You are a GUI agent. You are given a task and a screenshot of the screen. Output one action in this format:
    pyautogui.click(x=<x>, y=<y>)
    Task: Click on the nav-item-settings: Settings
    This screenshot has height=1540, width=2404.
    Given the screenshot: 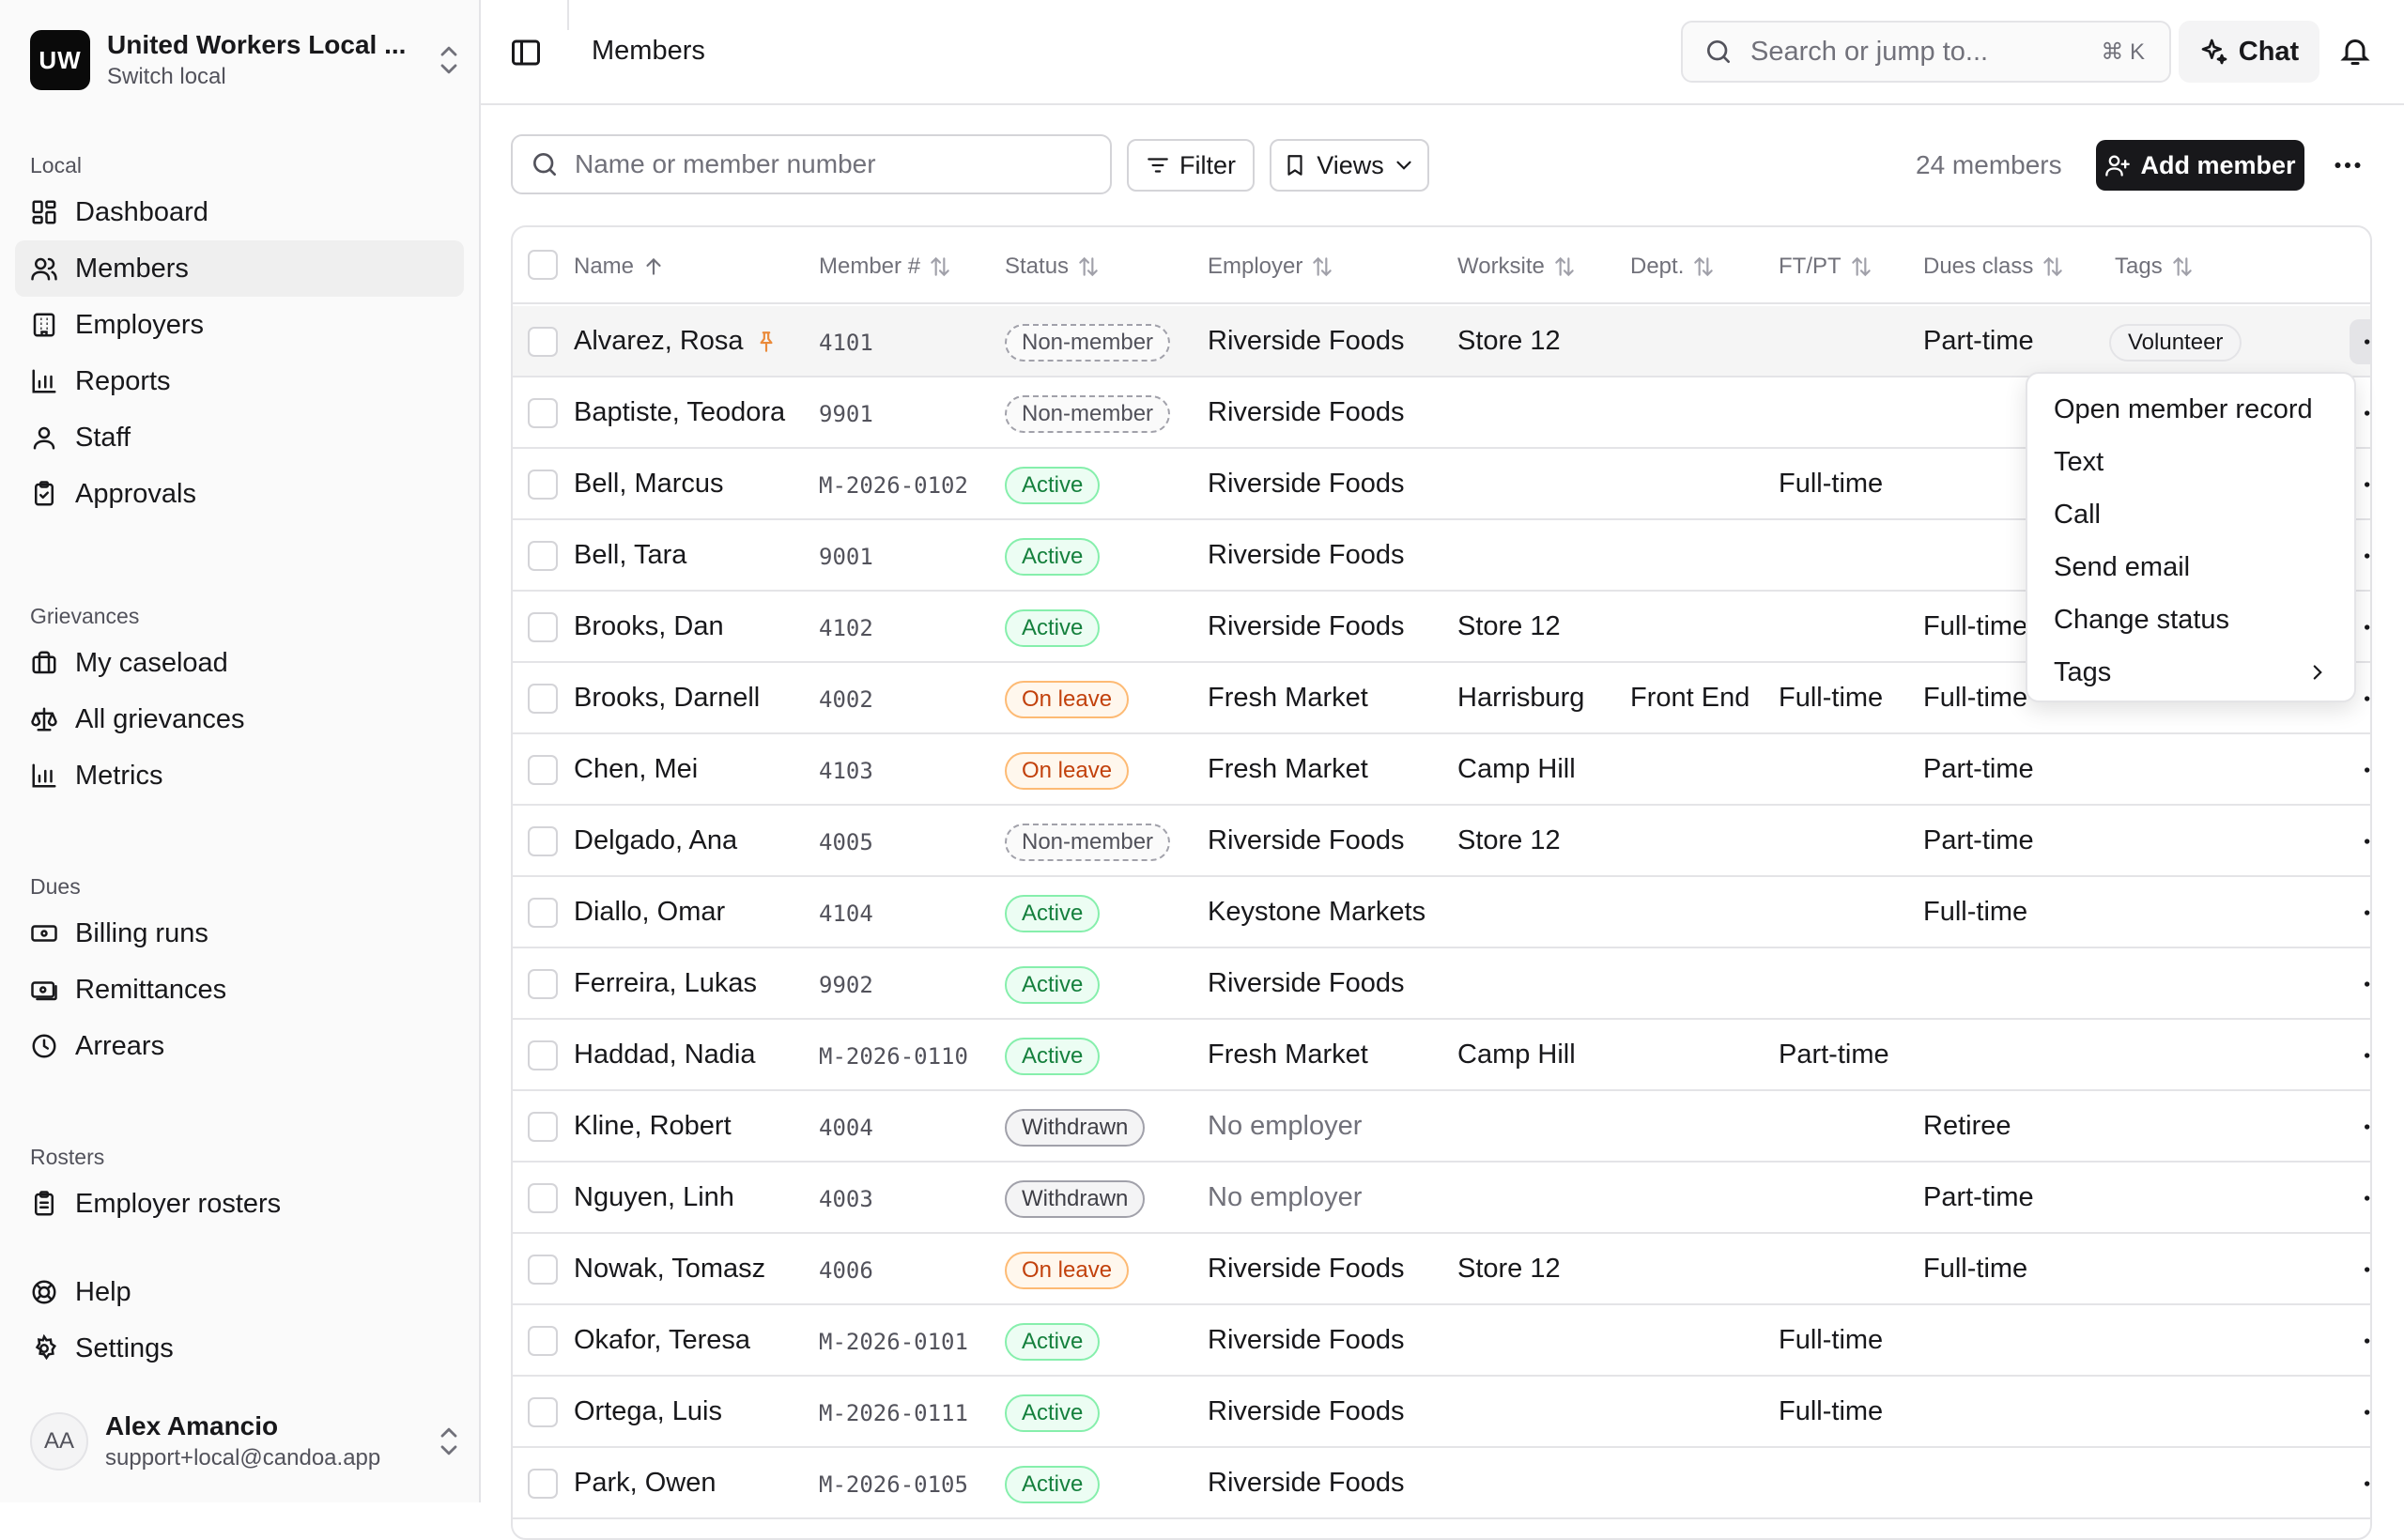 What is the action you would take?
    pyautogui.click(x=239, y=1348)
    